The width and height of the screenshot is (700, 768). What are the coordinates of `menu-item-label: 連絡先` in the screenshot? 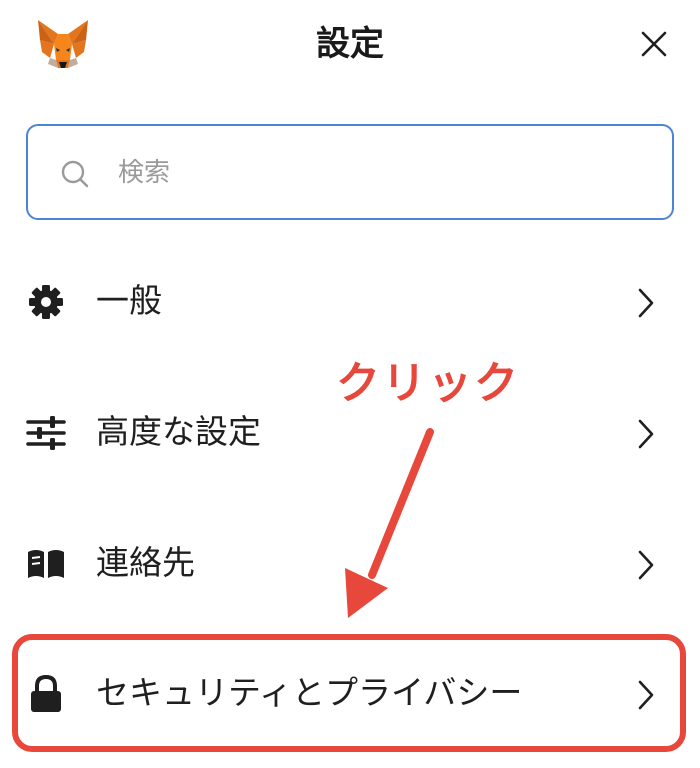 It's located at (145, 562).